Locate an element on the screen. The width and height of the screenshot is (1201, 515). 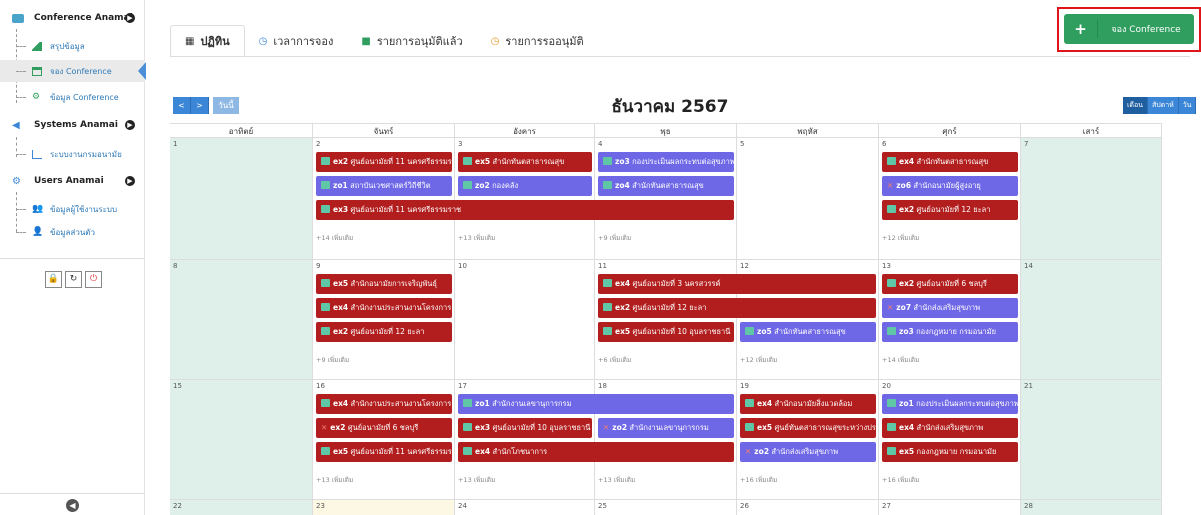
day-cell: 23 is located at coordinates (384, 507).